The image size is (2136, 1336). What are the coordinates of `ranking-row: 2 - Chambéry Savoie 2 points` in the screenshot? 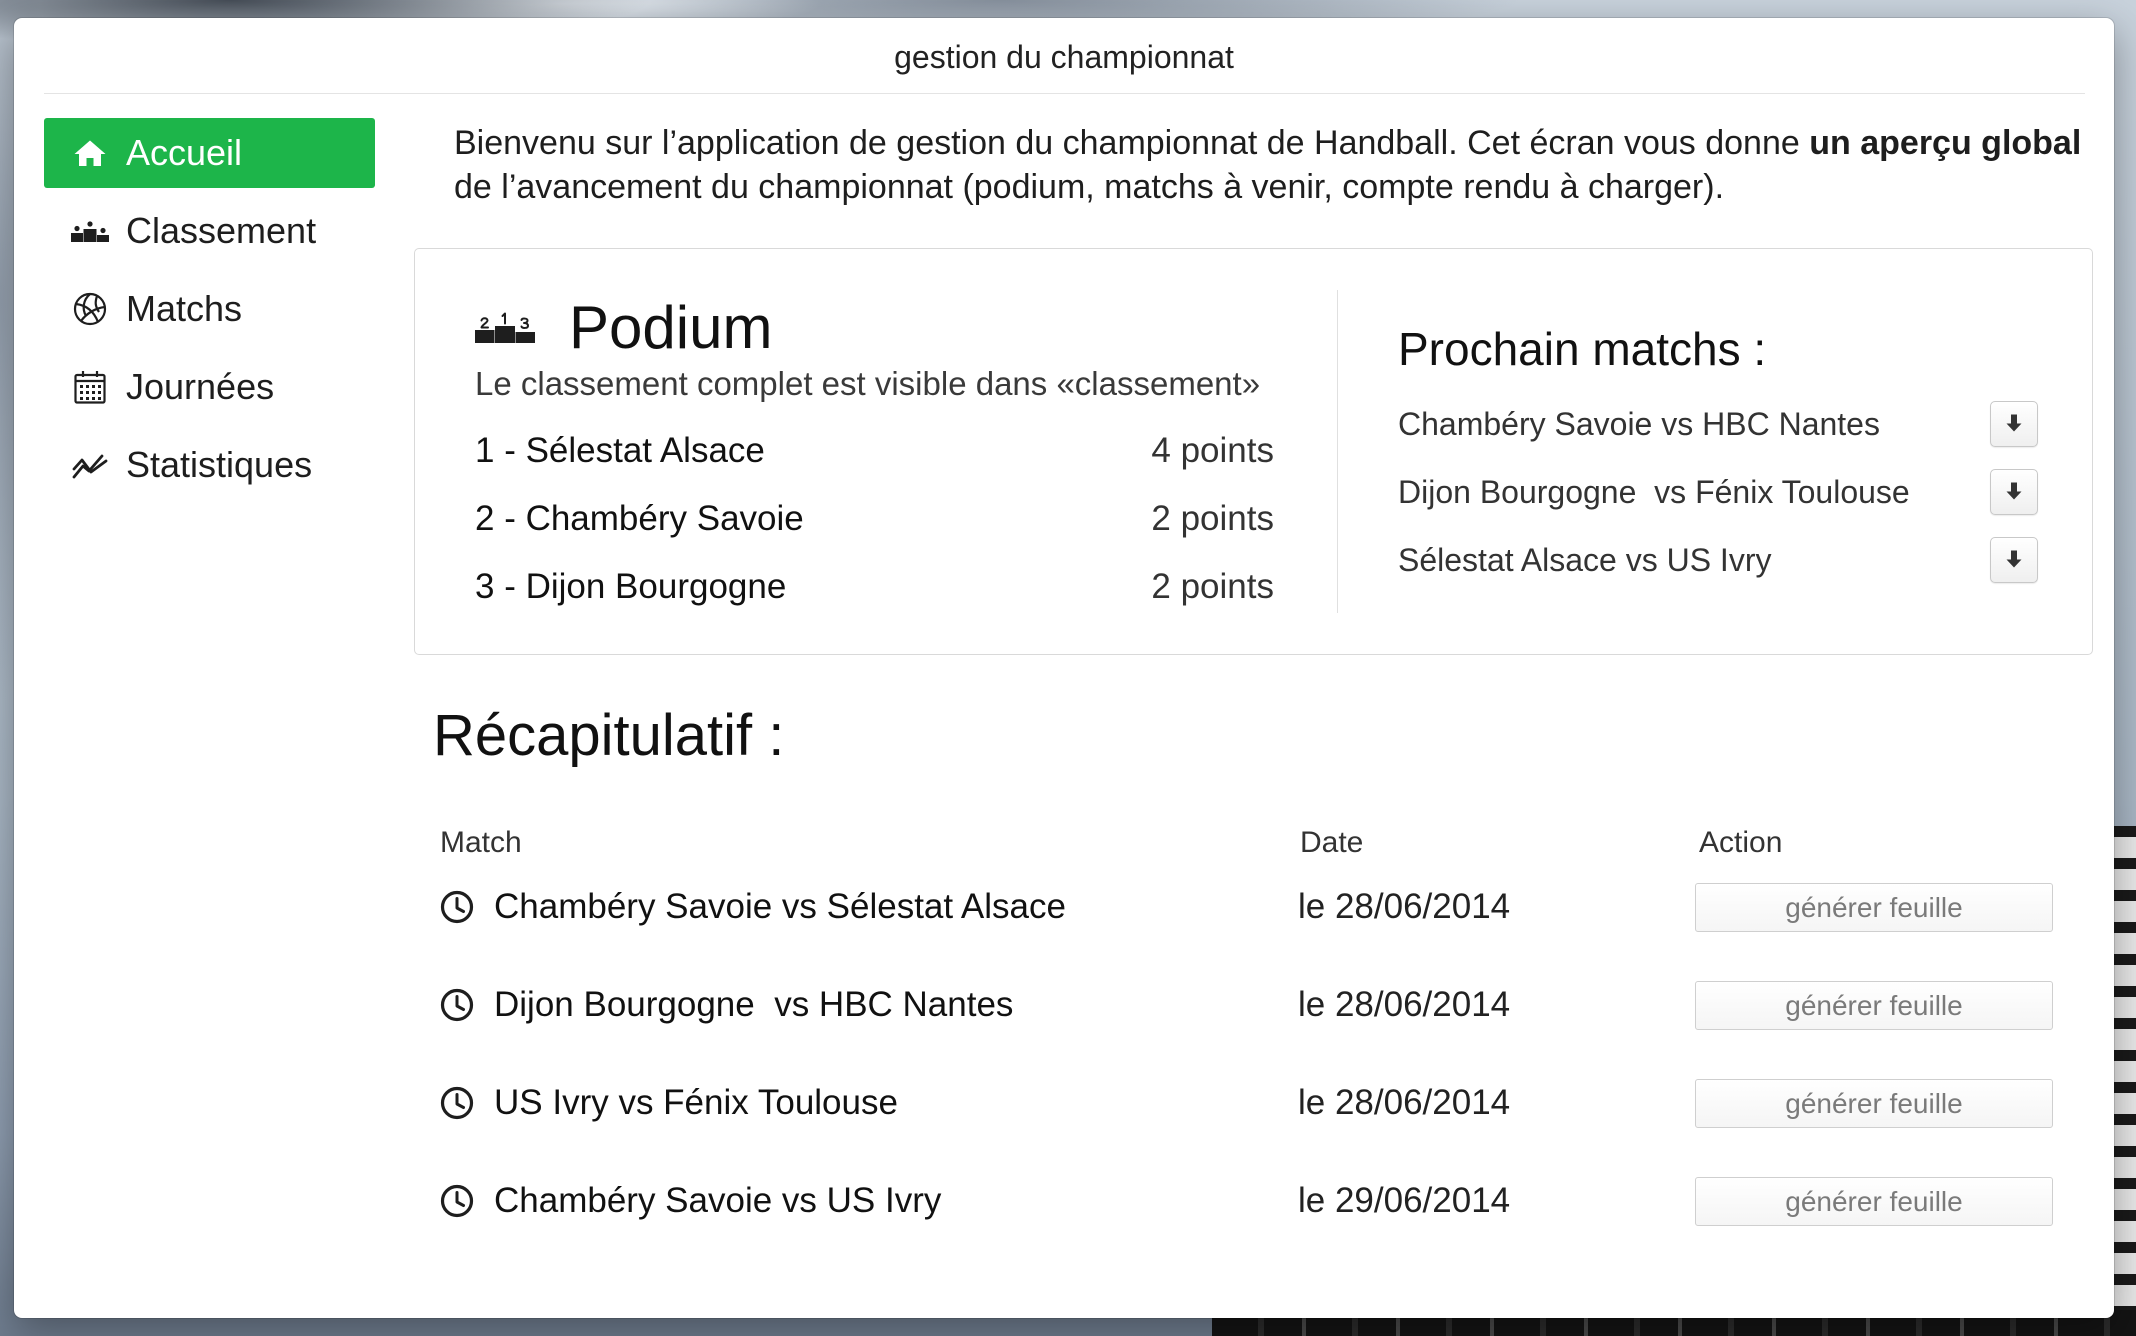 It's located at (874, 530).